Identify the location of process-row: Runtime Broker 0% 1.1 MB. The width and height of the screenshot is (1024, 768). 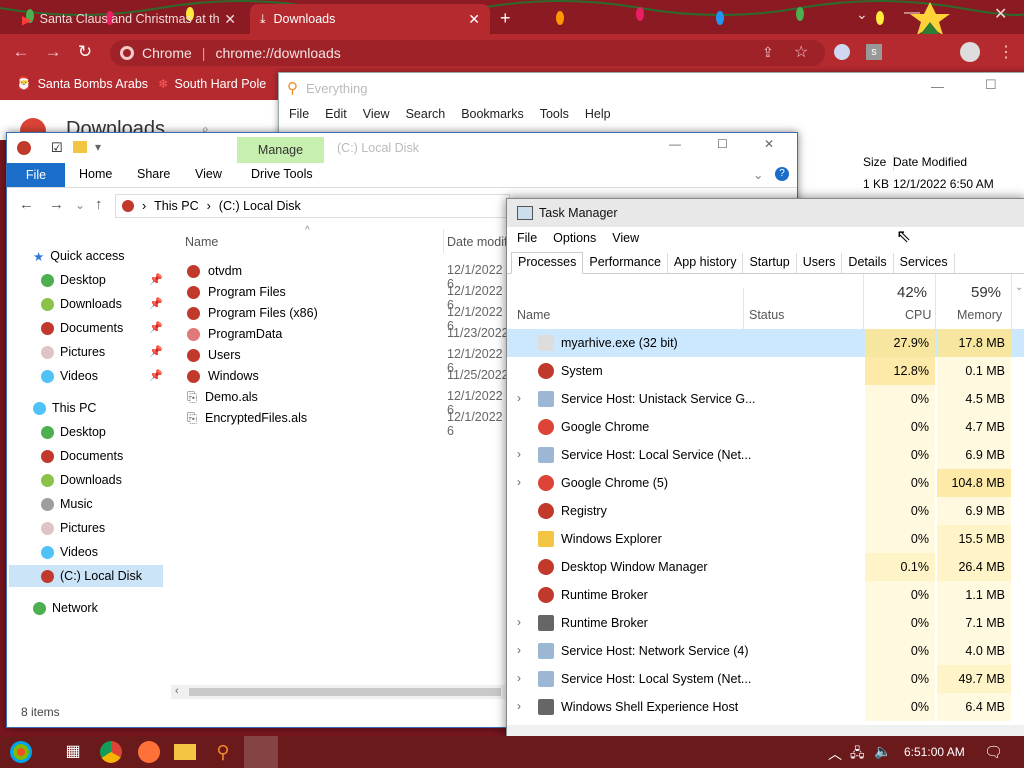
(765, 595).